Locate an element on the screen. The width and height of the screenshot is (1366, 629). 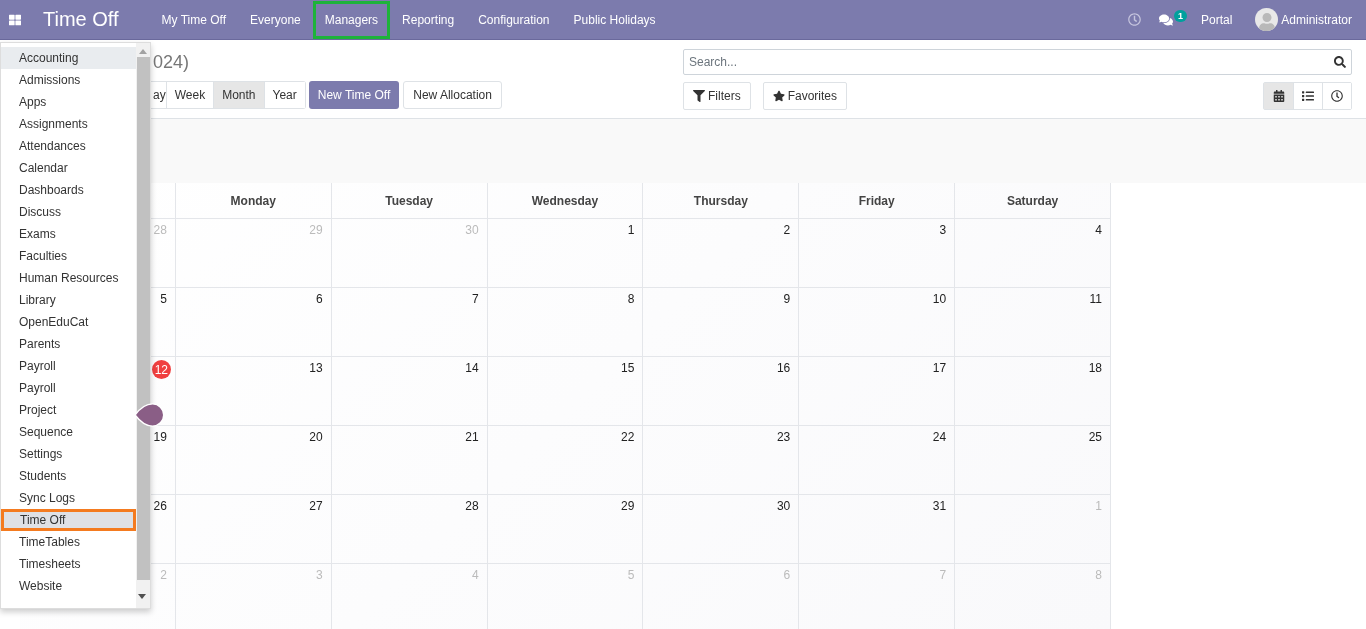
day-number: 19 is located at coordinates (160, 437).